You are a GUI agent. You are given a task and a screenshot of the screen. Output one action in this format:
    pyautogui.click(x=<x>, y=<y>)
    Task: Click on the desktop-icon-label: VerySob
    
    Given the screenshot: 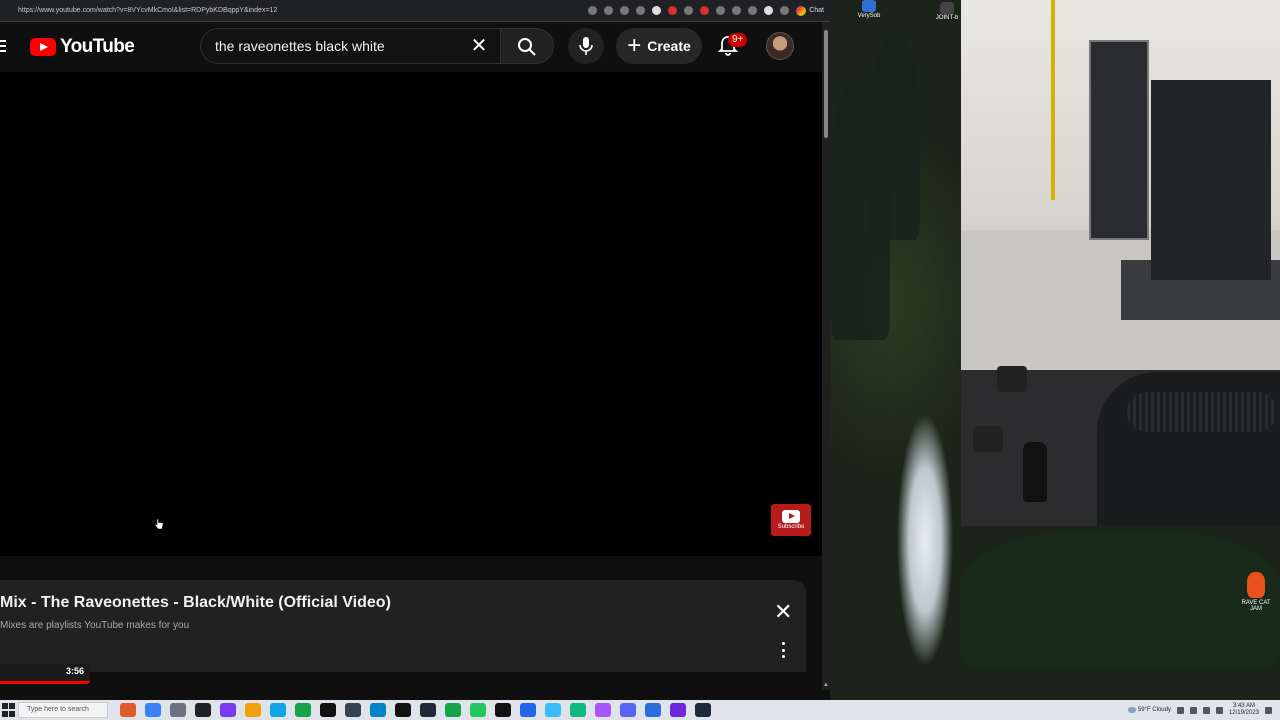 What is the action you would take?
    pyautogui.click(x=869, y=16)
    